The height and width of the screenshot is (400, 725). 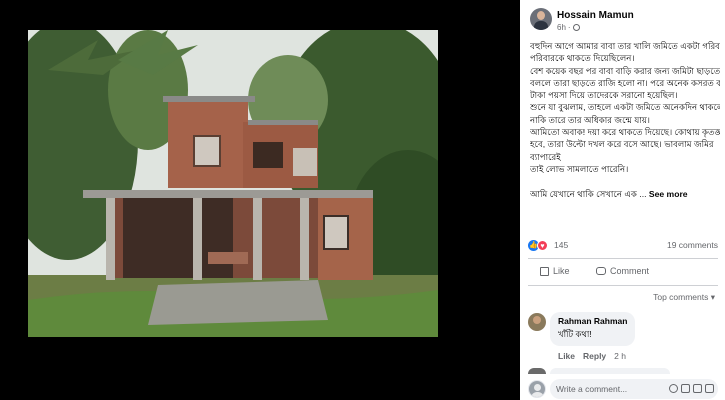 What do you see at coordinates (625, 181) in the screenshot?
I see `post-line` at bounding box center [625, 181].